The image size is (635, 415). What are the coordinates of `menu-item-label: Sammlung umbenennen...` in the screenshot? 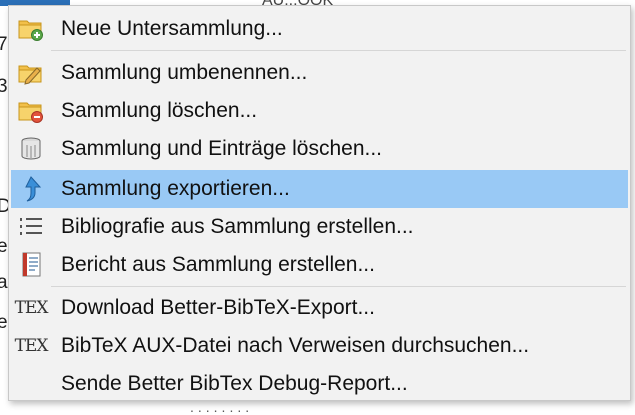 It's located at (184, 72).